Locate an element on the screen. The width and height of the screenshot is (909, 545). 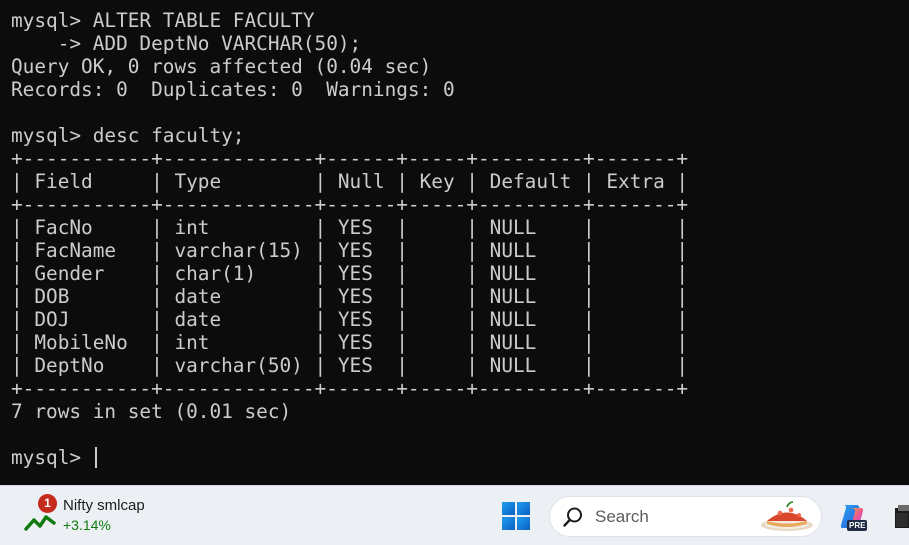
search-icon is located at coordinates (572, 517).